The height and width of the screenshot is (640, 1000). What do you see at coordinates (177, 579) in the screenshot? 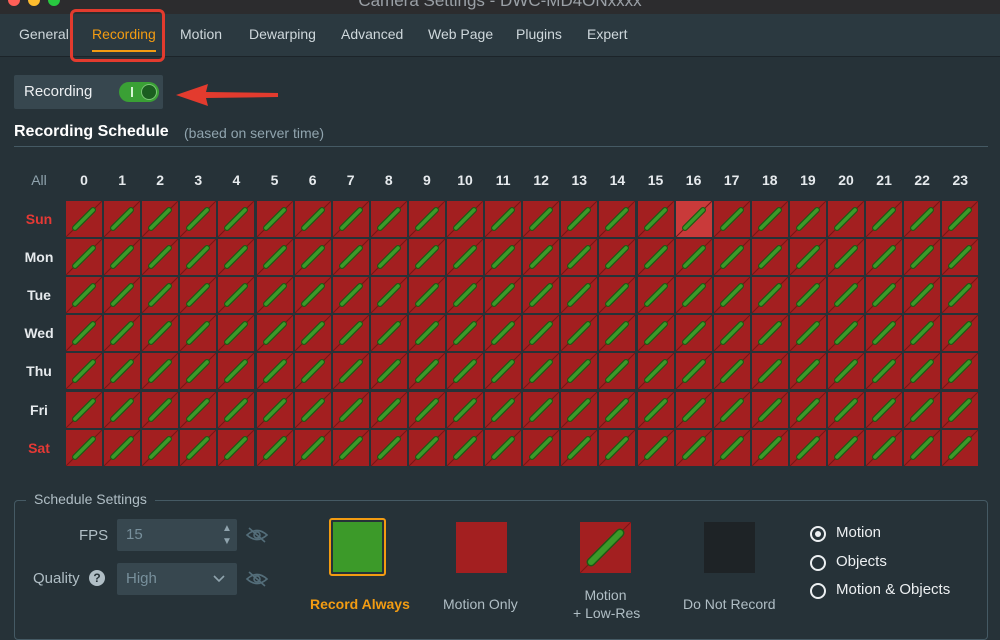
I see `quality-select: High` at bounding box center [177, 579].